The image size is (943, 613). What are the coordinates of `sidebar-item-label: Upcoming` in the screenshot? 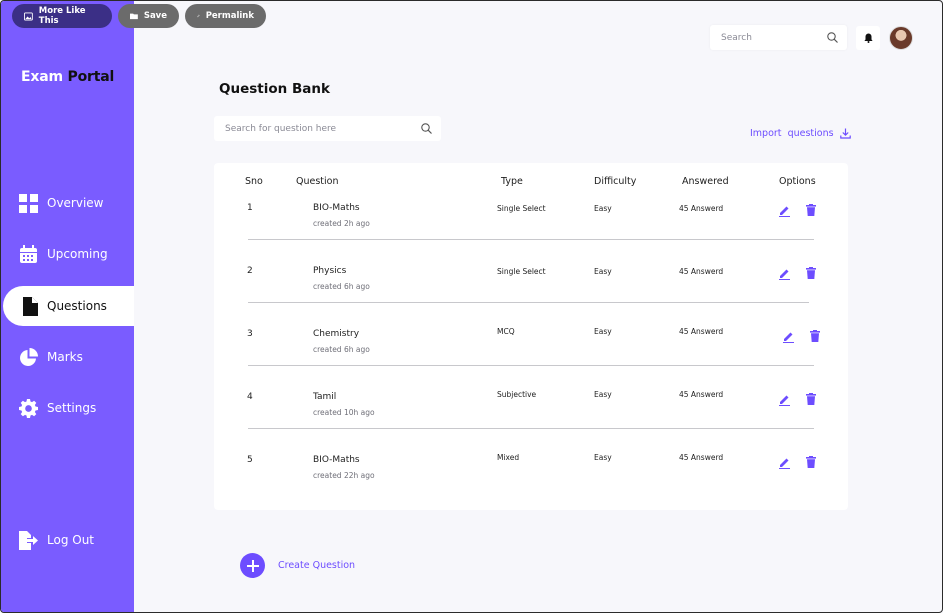 It's located at (77, 254).